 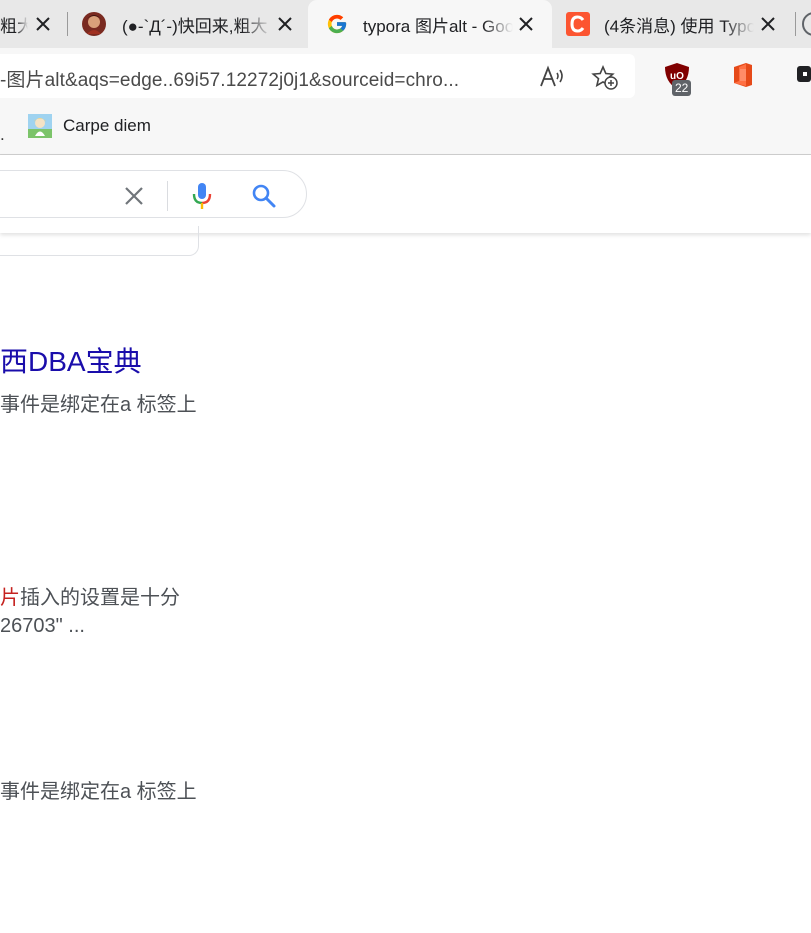 What do you see at coordinates (745, 76) in the screenshot?
I see `office-icon` at bounding box center [745, 76].